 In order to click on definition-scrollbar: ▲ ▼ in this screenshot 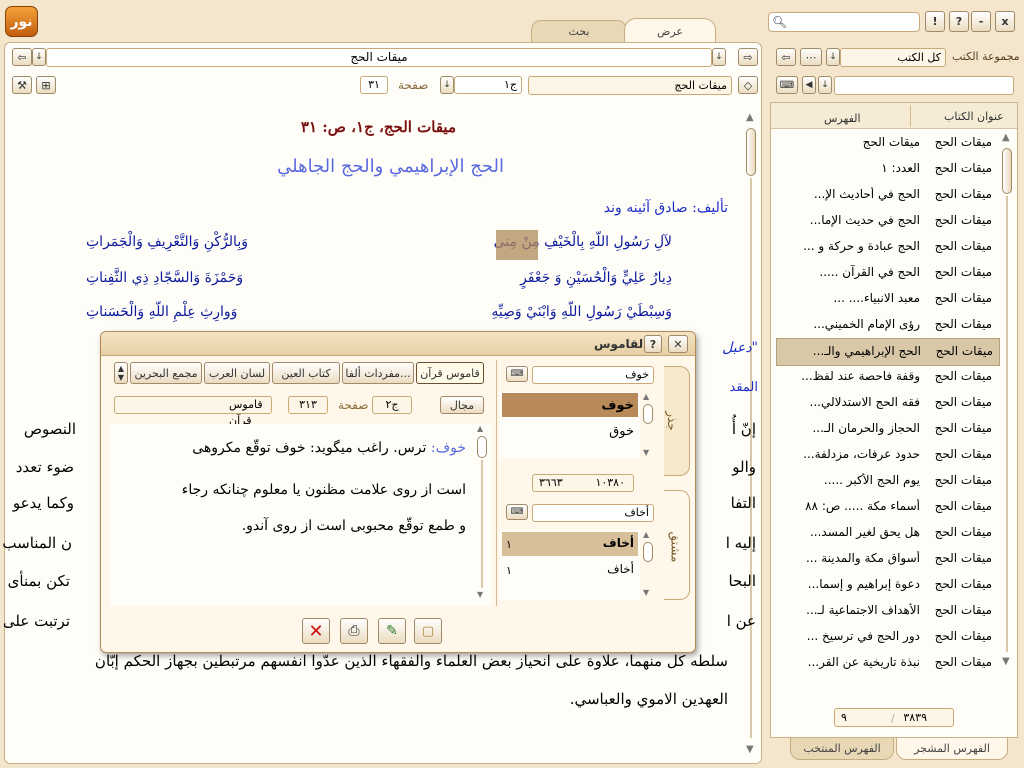, I will do `click(482, 513)`.